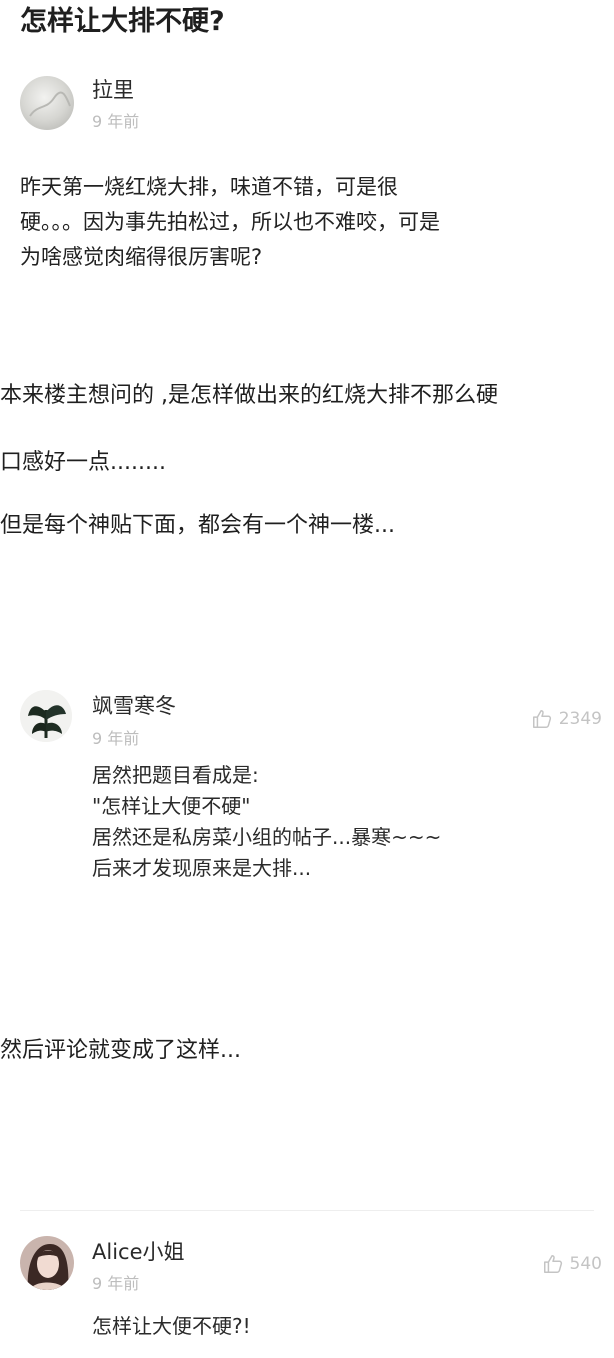  I want to click on reply-line: 居然还是私房菜小组的帖子...暴寒~~~, so click(267, 837).